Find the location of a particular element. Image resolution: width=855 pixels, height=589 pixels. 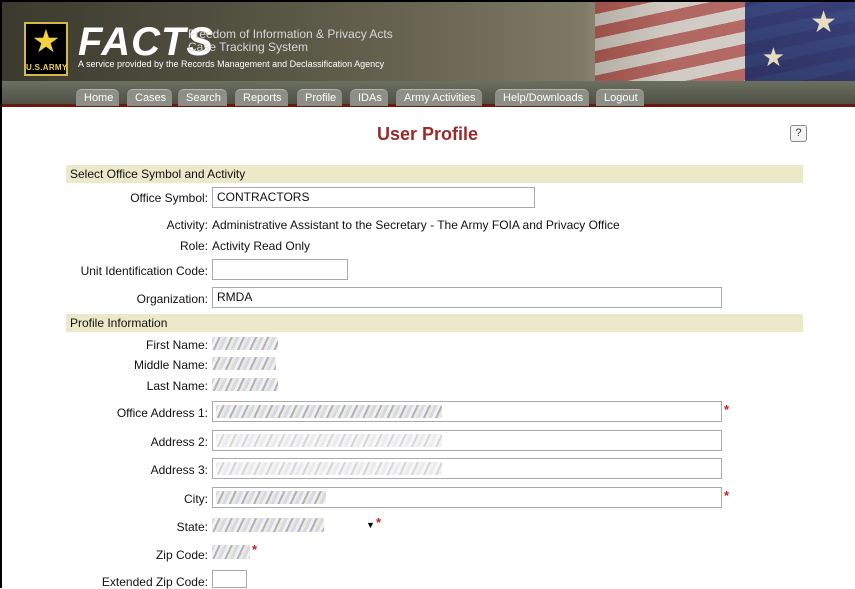

nav-tab-cases: Cases is located at coordinates (150, 97).